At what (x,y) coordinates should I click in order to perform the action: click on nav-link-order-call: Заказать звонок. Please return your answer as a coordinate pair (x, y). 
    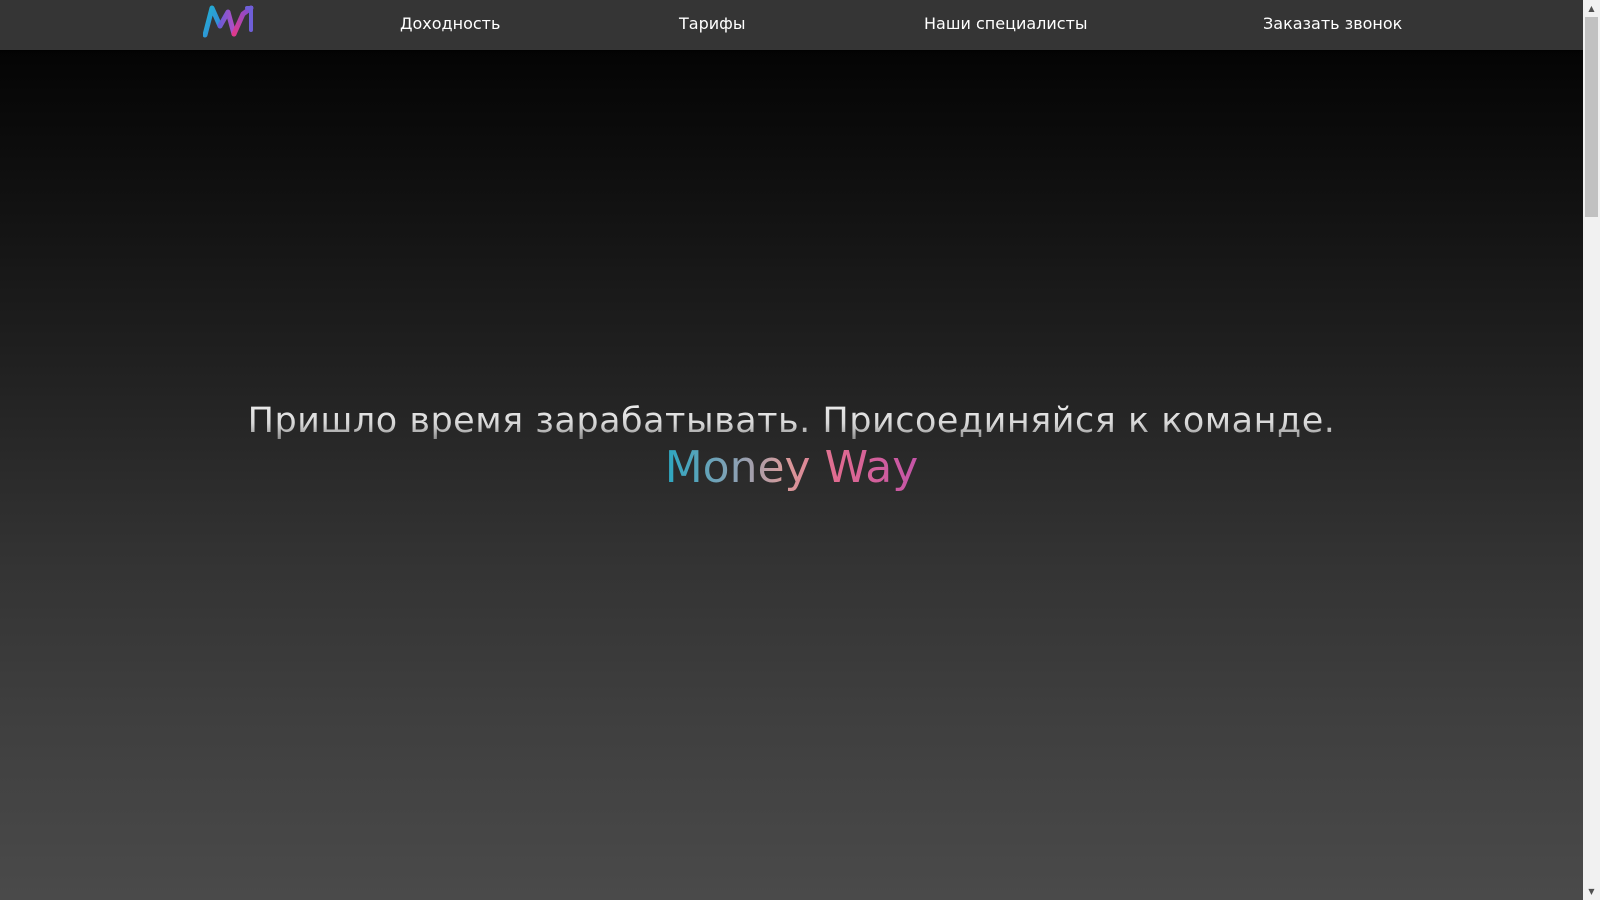
    Looking at the image, I should click on (1332, 24).